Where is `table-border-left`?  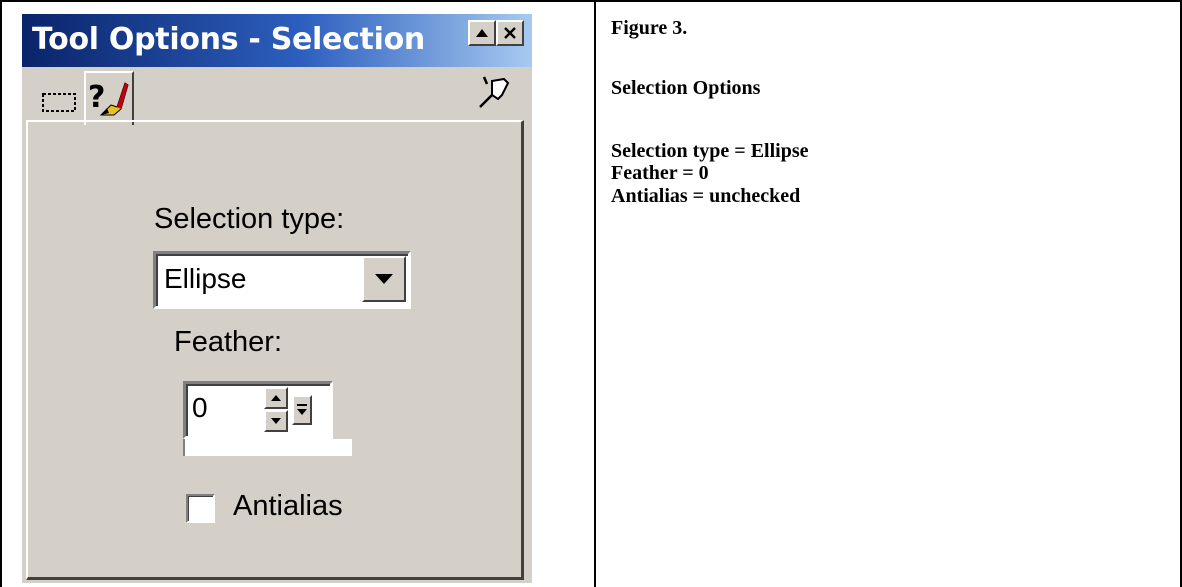
table-border-left is located at coordinates (1, 293).